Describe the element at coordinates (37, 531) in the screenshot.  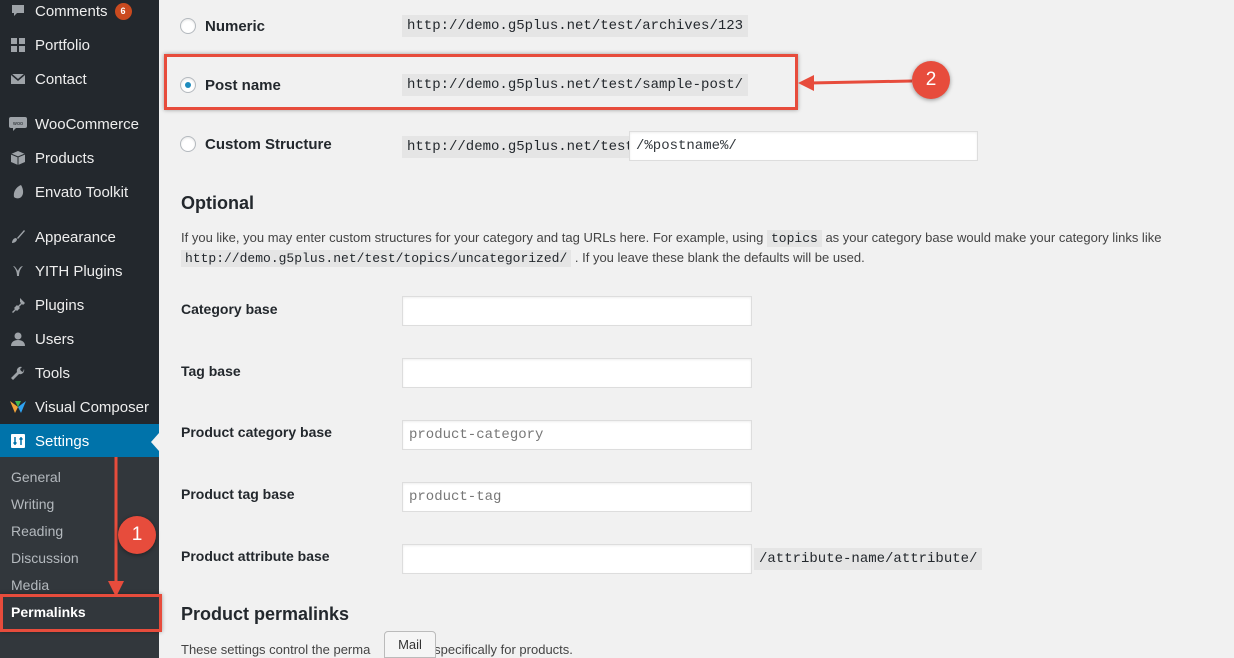
I see `submenu-reading: Reading` at that location.